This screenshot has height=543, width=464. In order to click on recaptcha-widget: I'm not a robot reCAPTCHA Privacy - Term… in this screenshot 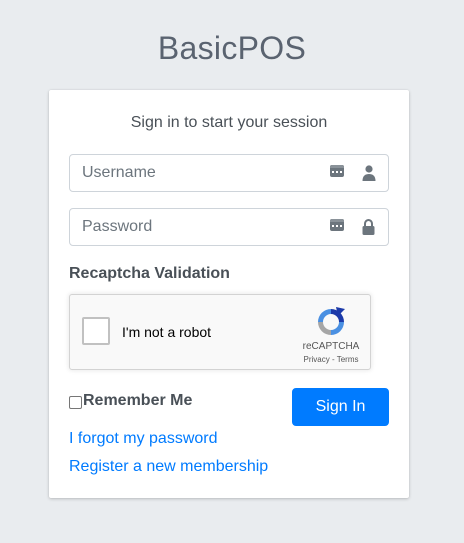, I will do `click(220, 332)`.